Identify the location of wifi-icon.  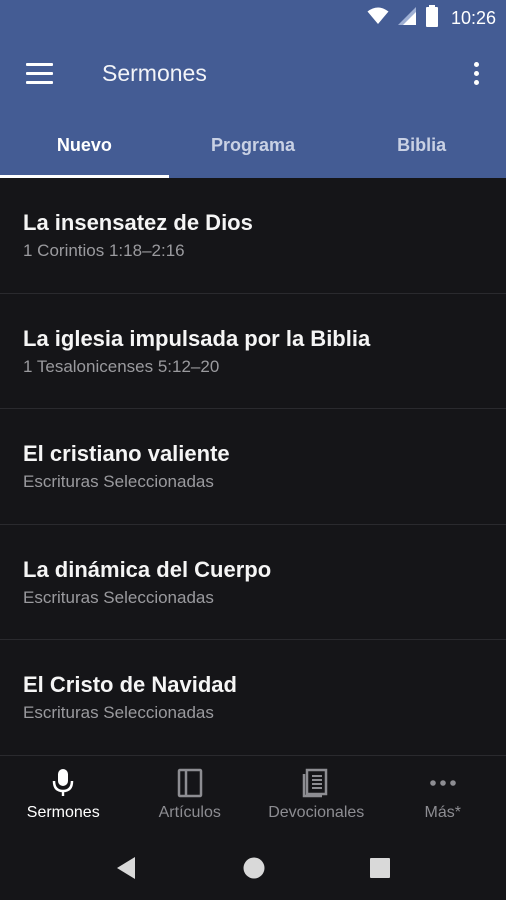
(378, 18).